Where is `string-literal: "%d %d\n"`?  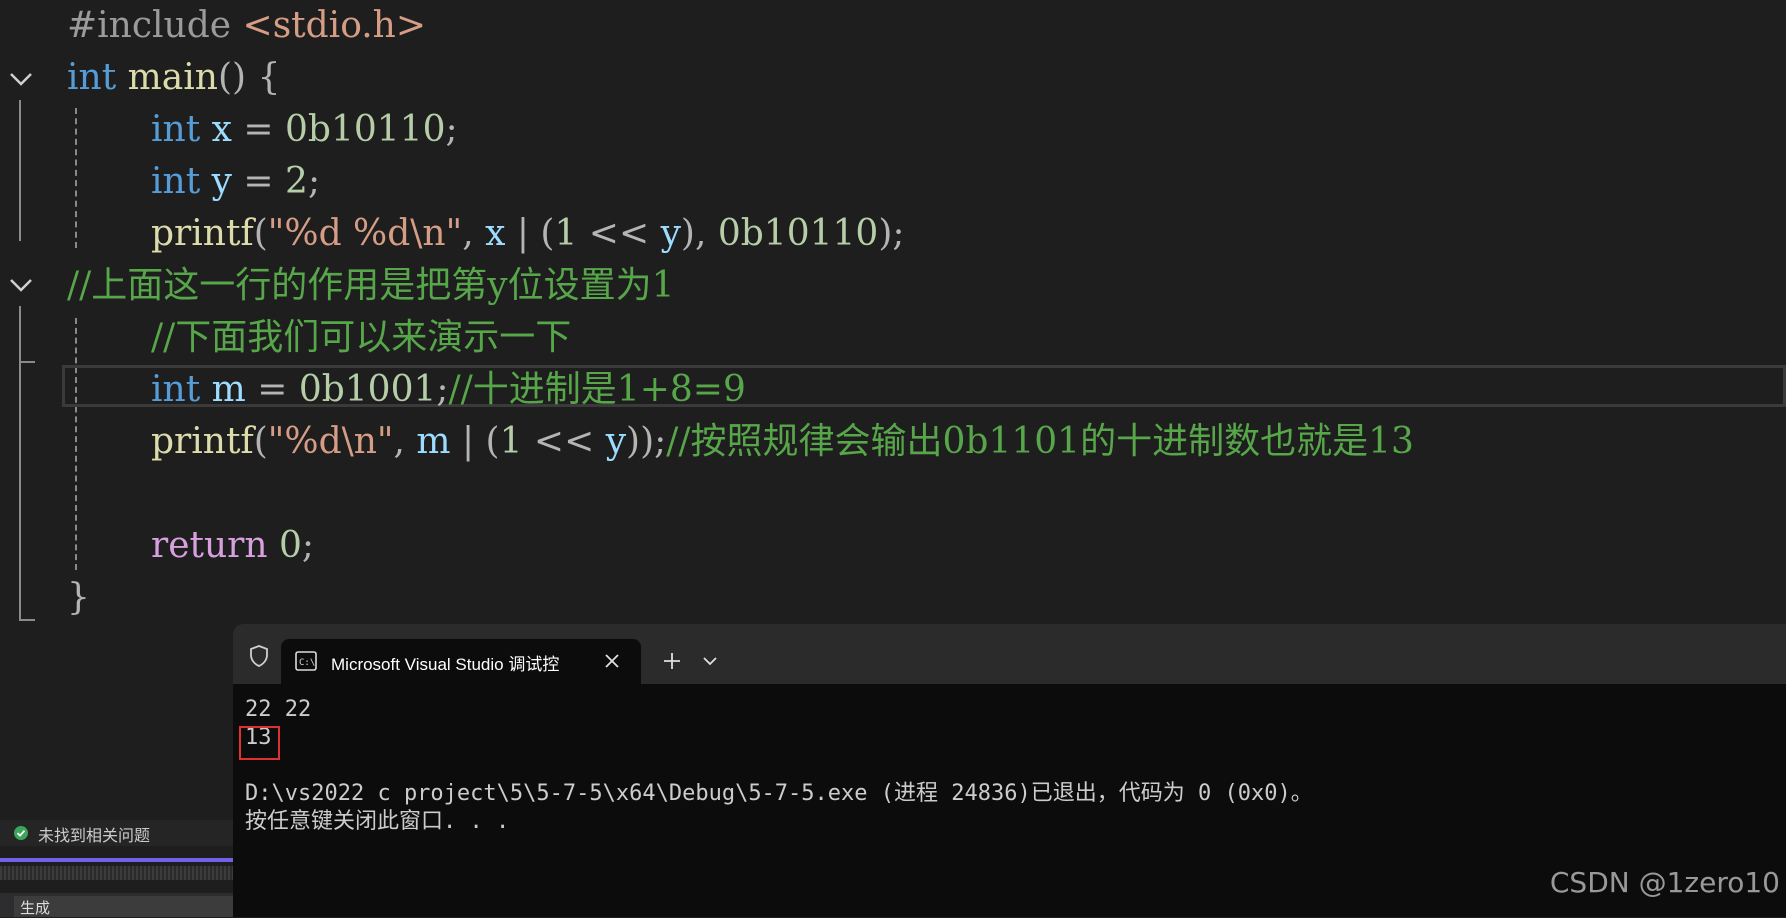
string-literal: "%d %d\n" is located at coordinates (365, 233).